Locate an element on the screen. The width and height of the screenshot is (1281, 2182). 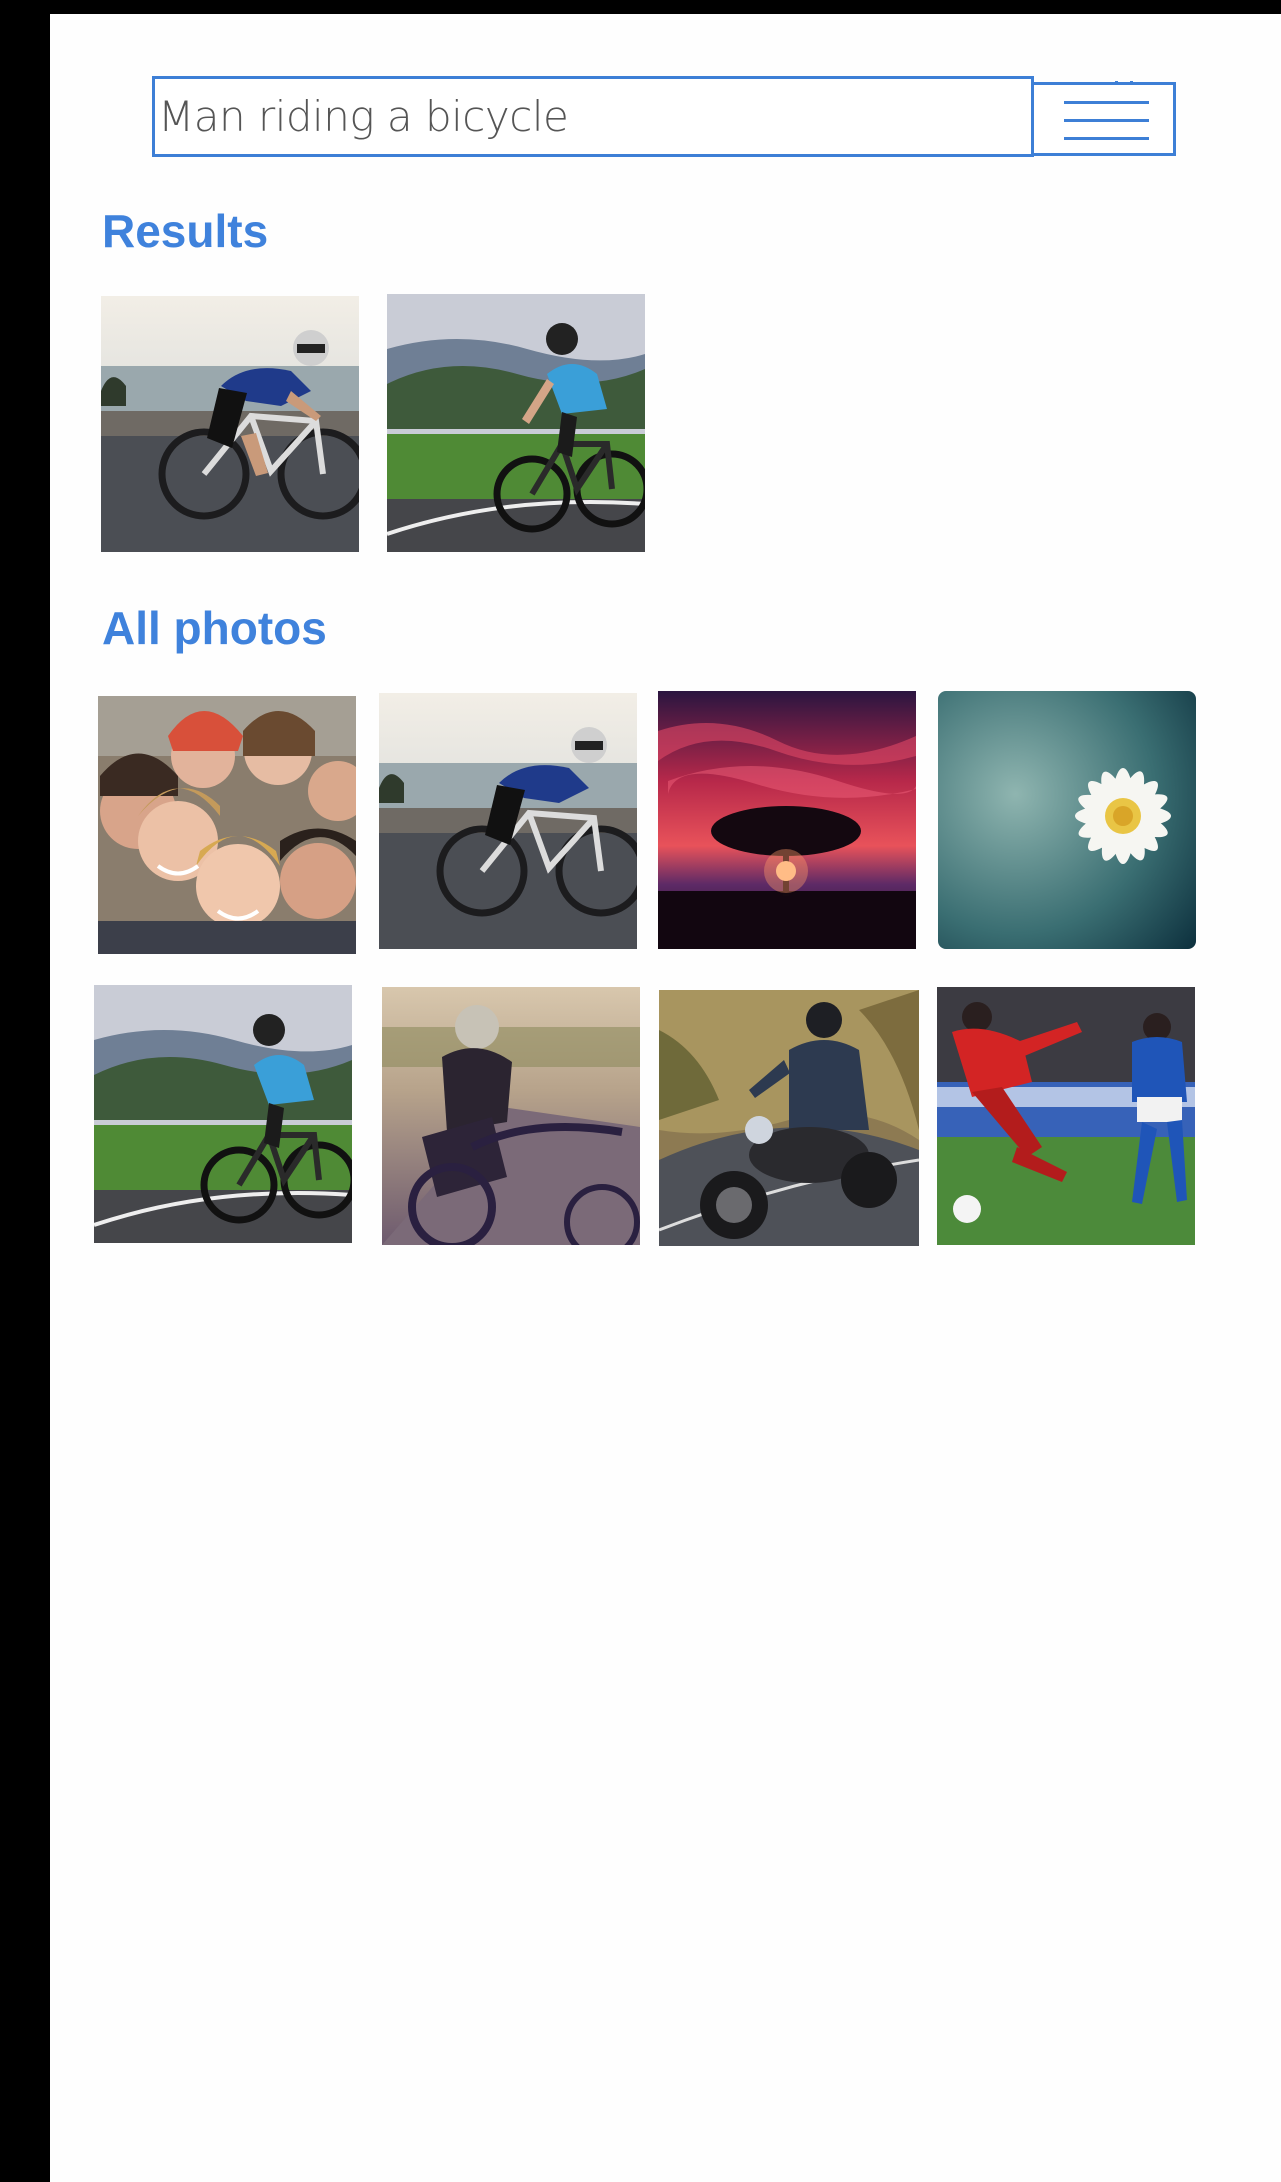
results-title: Results is located at coordinates (185, 231).